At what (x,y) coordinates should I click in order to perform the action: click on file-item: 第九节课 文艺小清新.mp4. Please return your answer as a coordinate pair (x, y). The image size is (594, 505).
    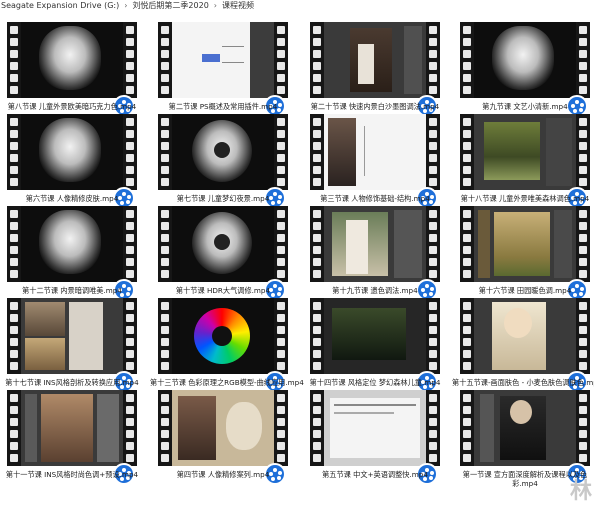
    Looking at the image, I should click on (525, 69).